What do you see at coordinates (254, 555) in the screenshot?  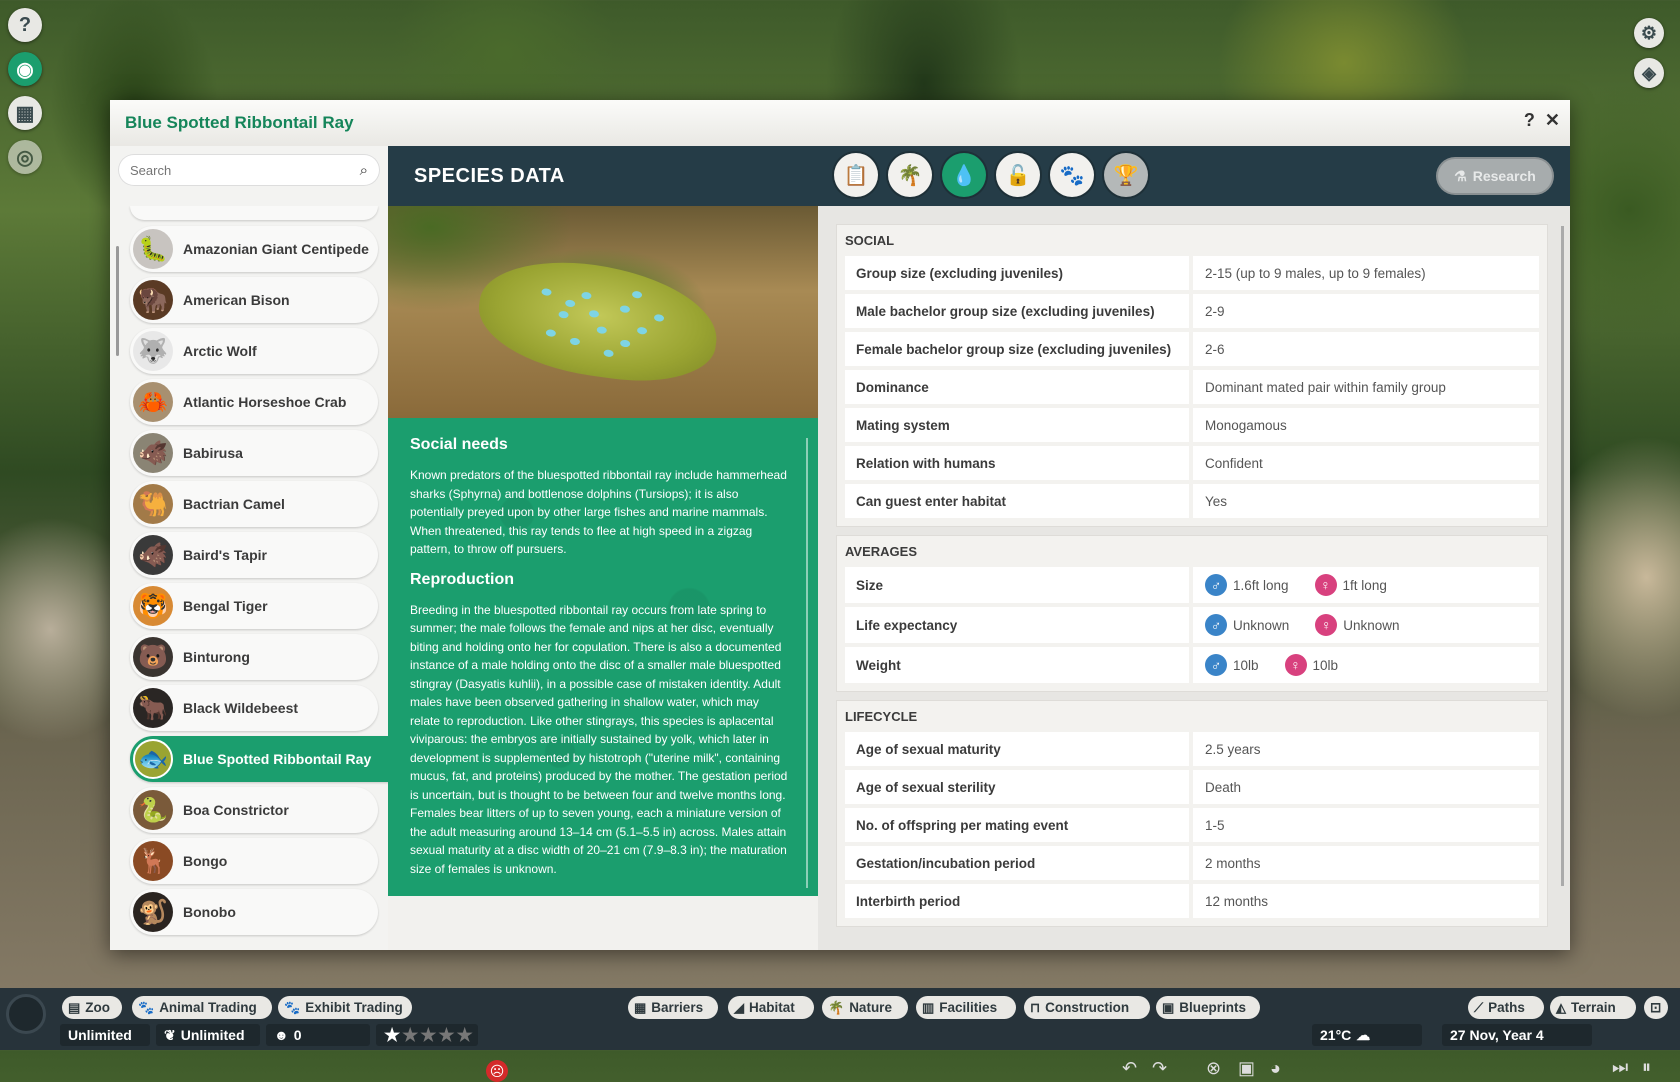 I see `species-item: 🐗 Baird's Tapir` at bounding box center [254, 555].